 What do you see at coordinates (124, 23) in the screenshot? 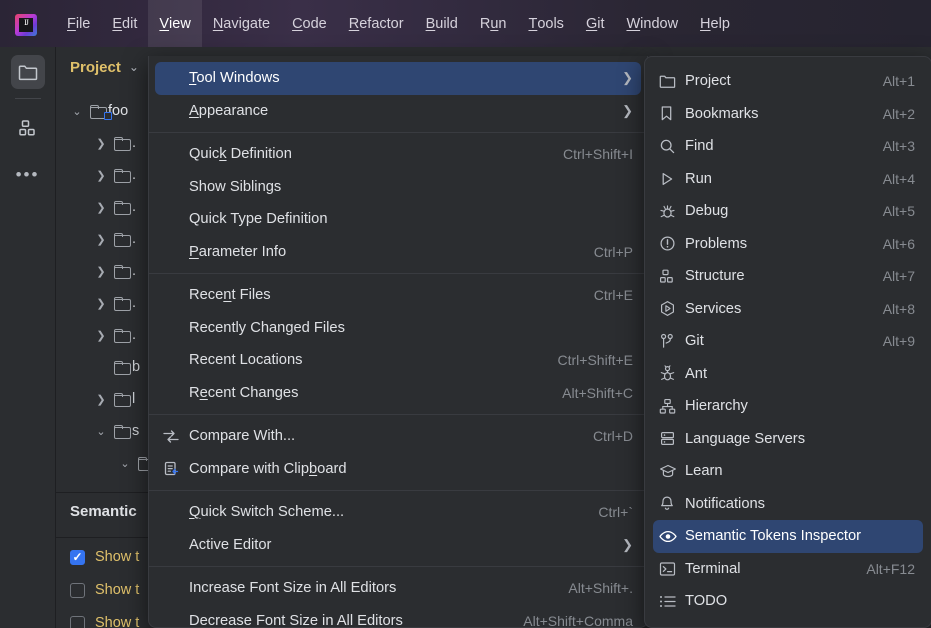
I see `menu-bar-item-edit: Edit` at bounding box center [124, 23].